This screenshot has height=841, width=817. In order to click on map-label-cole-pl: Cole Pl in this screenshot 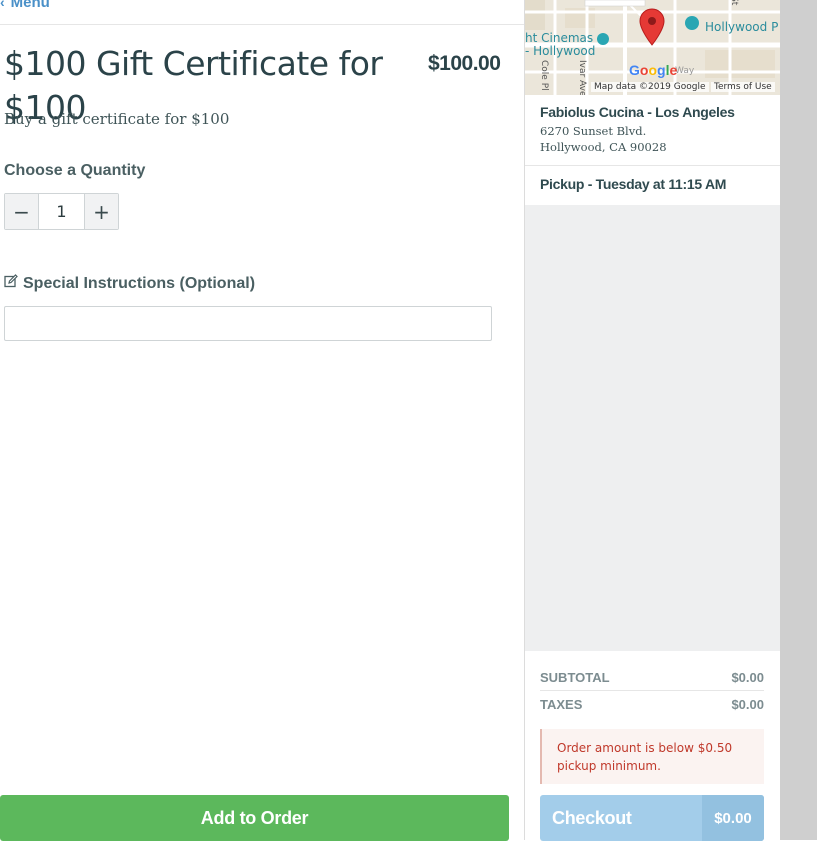, I will do `click(544, 75)`.